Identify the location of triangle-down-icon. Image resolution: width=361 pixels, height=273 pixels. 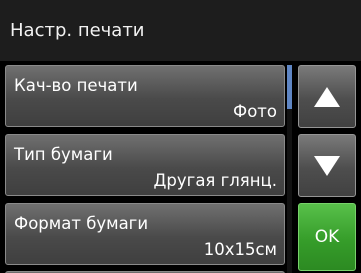
(327, 165).